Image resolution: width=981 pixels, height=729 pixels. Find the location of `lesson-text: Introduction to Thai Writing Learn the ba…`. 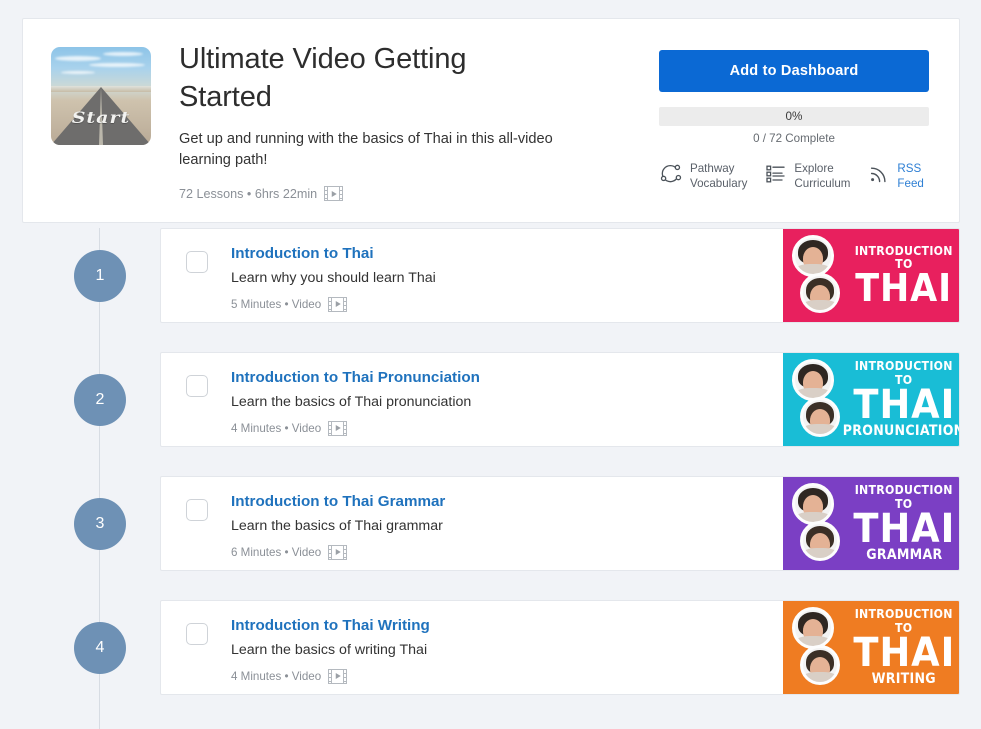

lesson-text: Introduction to Thai Writing Learn the ba… is located at coordinates (500, 650).